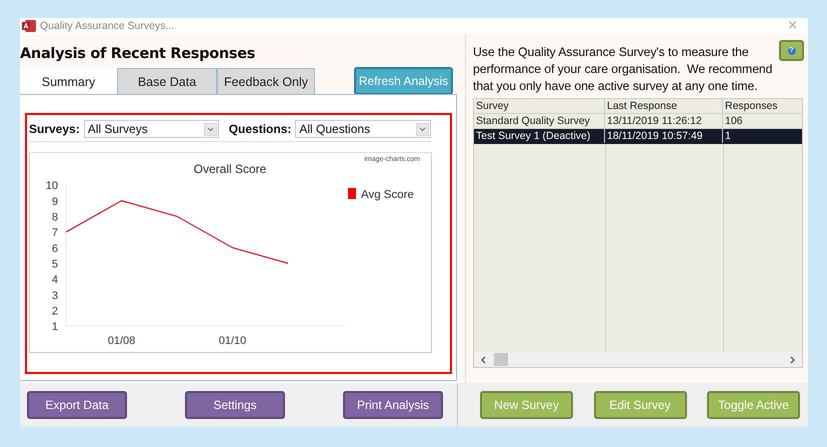 Image resolution: width=827 pixels, height=447 pixels. Describe the element at coordinates (539, 121) in the screenshot. I see `table-cell: Standard Quality Survey` at that location.